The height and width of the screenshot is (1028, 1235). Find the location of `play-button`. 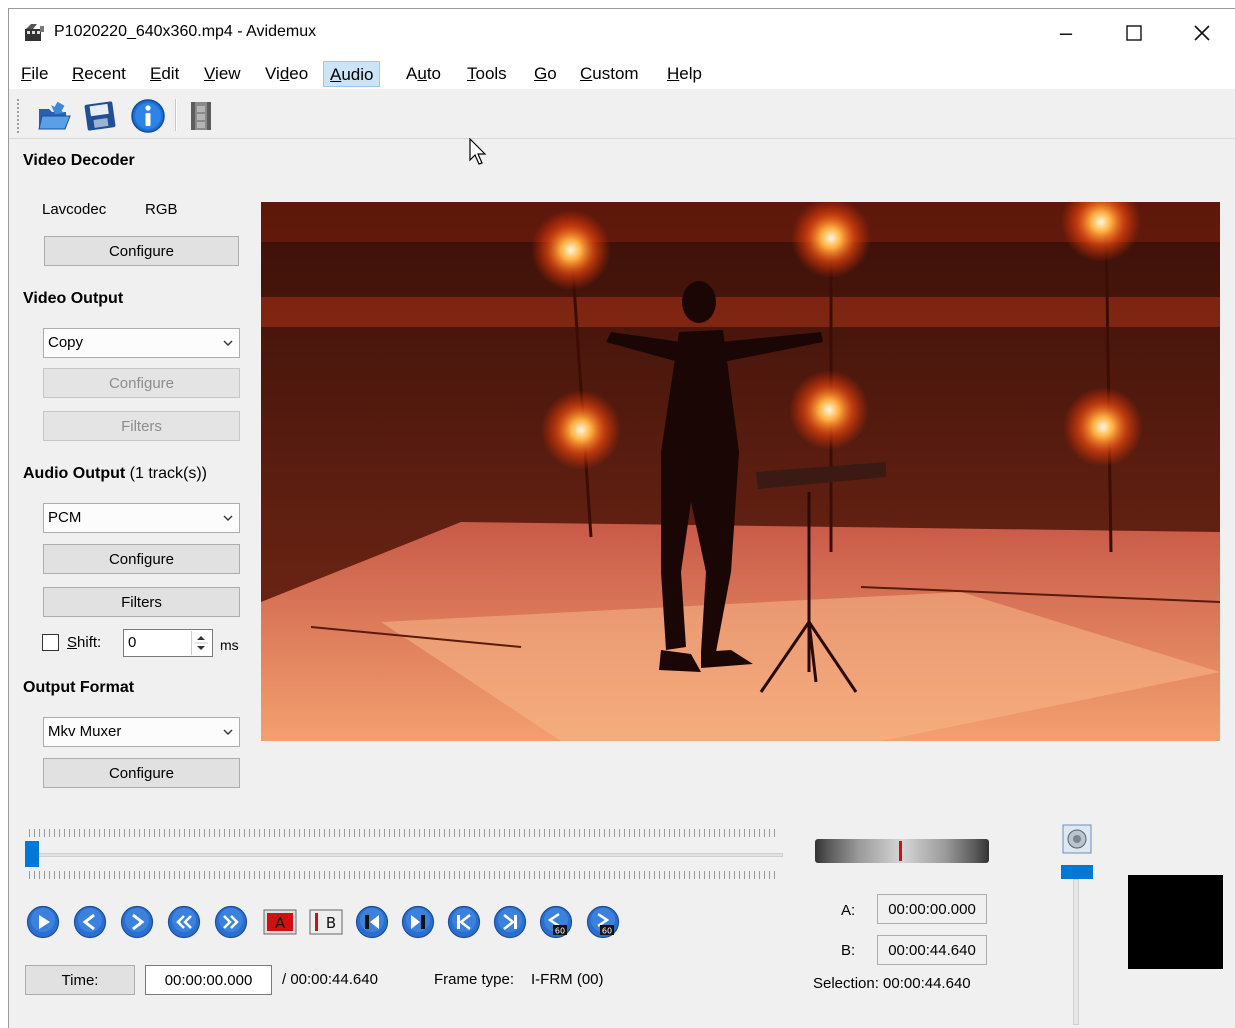

play-button is located at coordinates (43, 922).